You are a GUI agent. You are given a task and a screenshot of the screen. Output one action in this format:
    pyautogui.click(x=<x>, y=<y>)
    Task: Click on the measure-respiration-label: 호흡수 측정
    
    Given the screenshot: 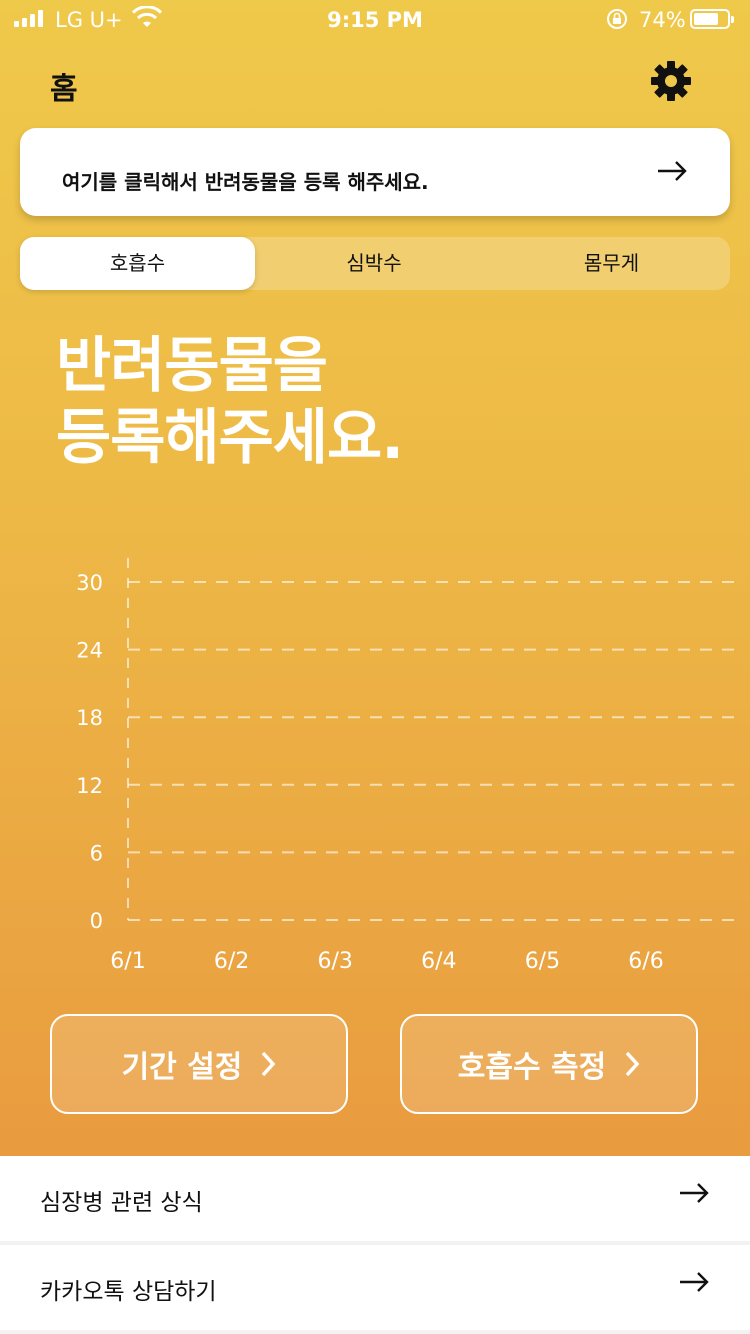 What is the action you would take?
    pyautogui.click(x=532, y=1067)
    